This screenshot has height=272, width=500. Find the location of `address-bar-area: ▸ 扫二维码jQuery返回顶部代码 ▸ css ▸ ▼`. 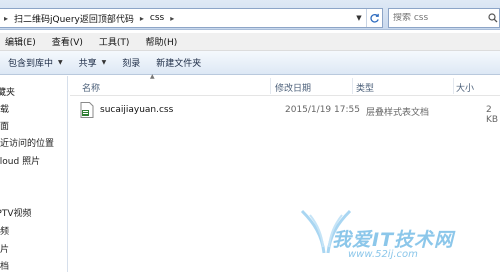

address-bar-area: ▸ 扫二维码jQuery返回顶部代码 ▸ css ▸ ▼ is located at coordinates (250, 15).